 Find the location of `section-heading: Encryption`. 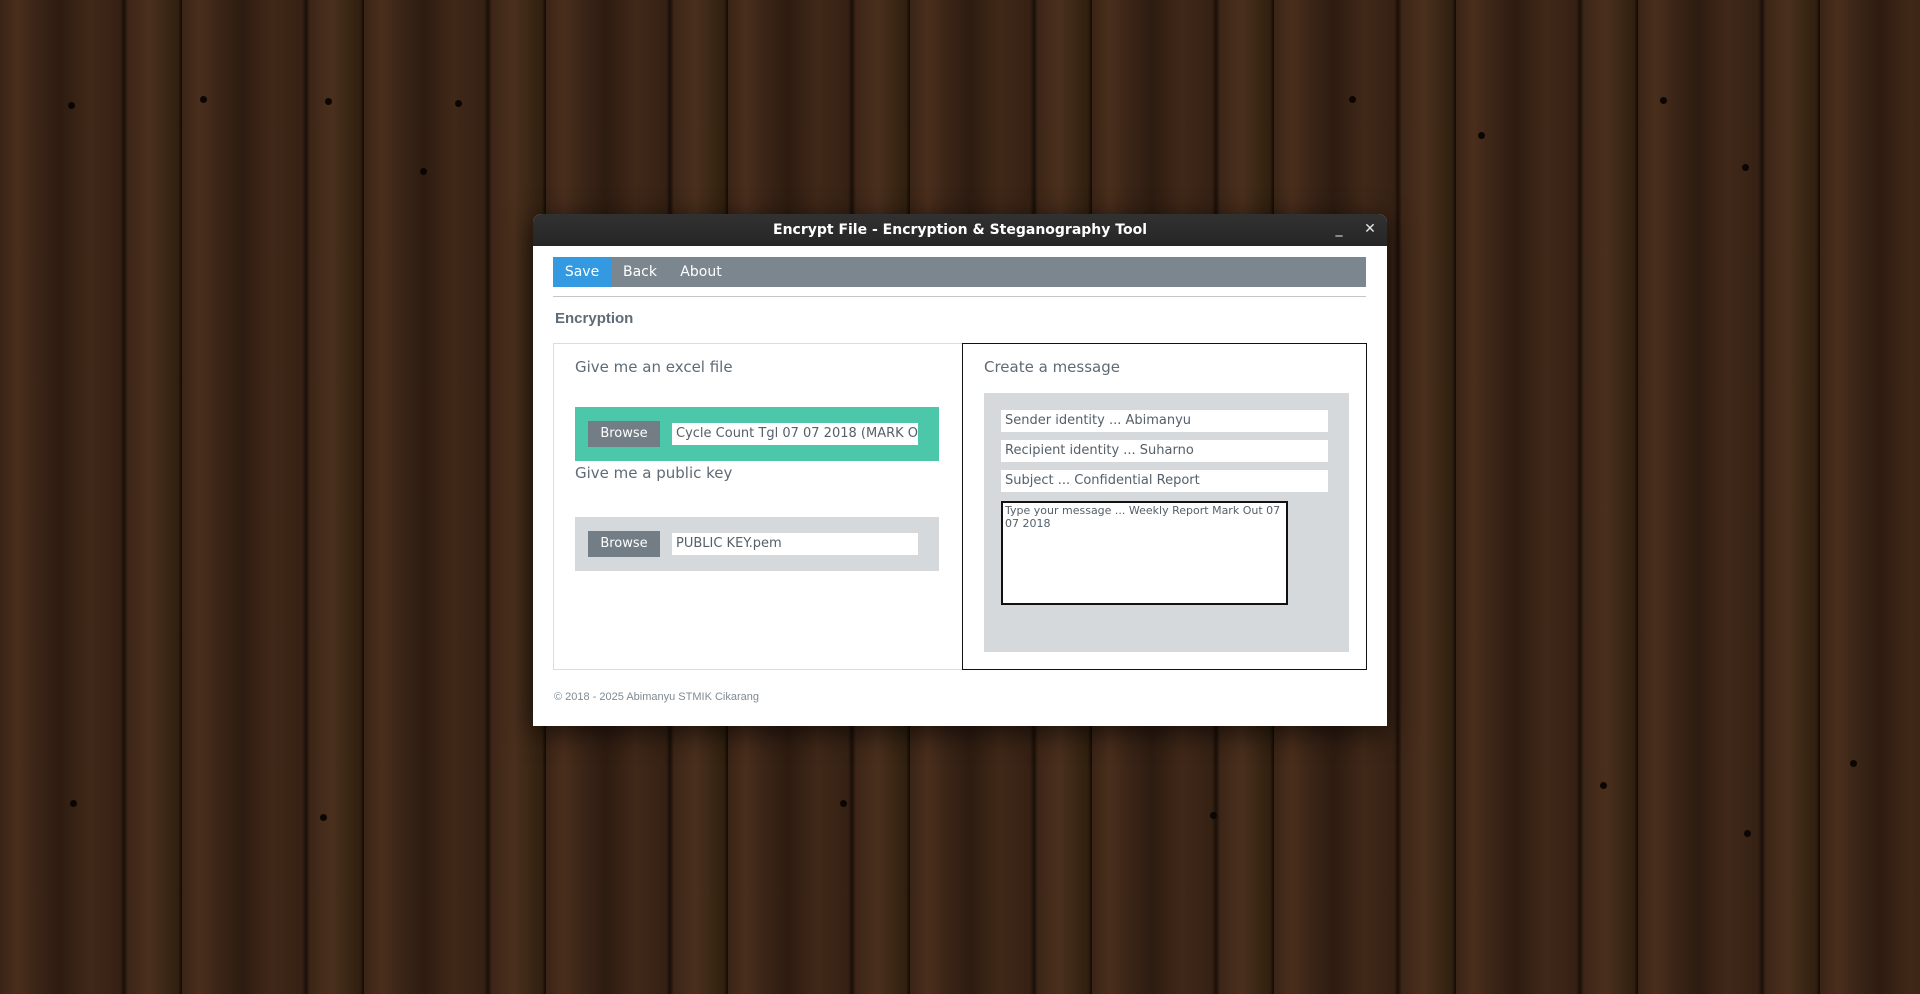

section-heading: Encryption is located at coordinates (594, 318).